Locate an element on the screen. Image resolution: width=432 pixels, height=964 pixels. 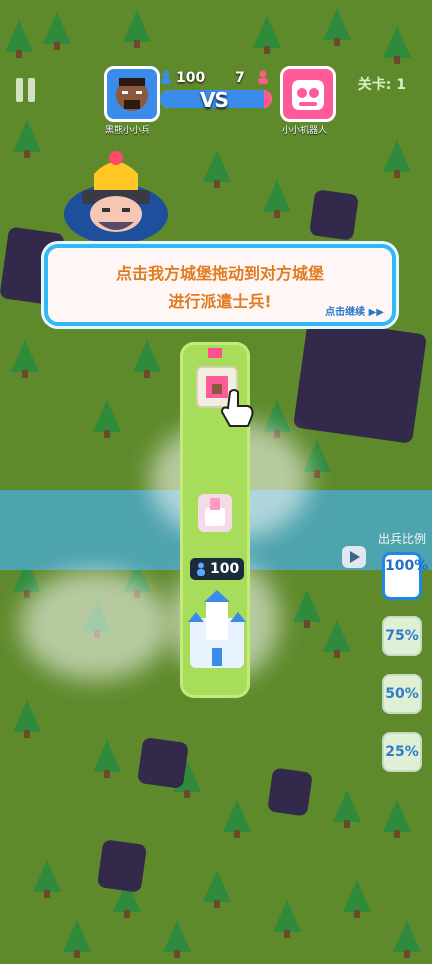
vs-label: VS is located at coordinates (214, 100).